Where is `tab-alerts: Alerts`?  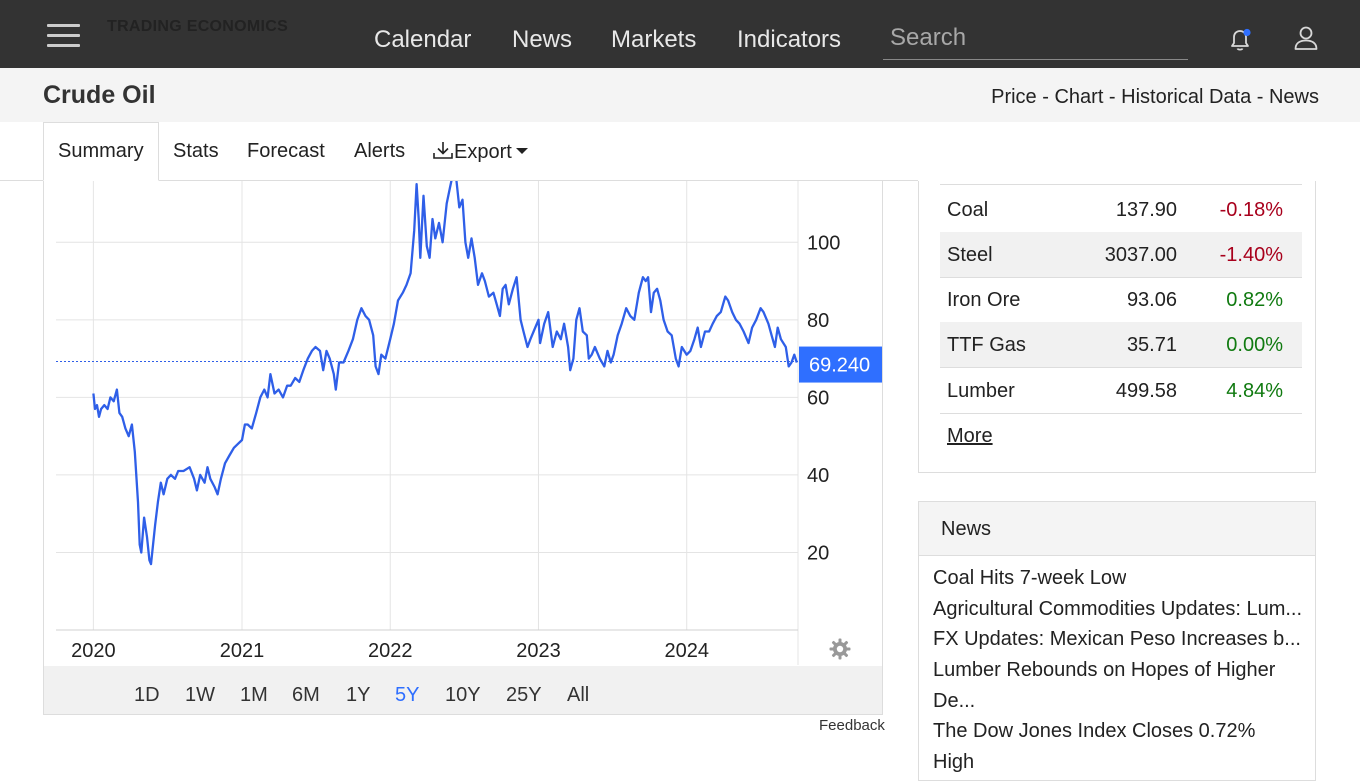 tab-alerts: Alerts is located at coordinates (379, 151).